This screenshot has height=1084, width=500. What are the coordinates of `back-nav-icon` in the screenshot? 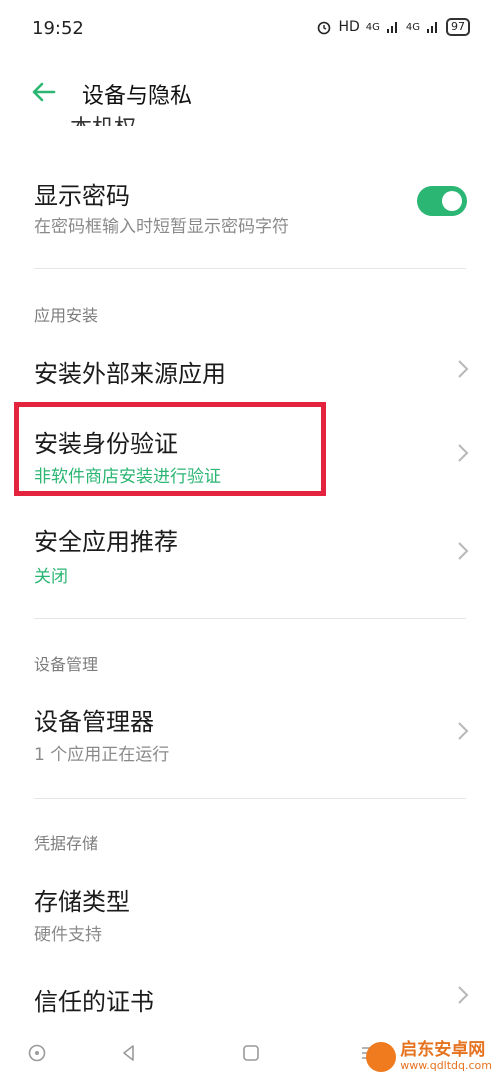 It's located at (129, 1053).